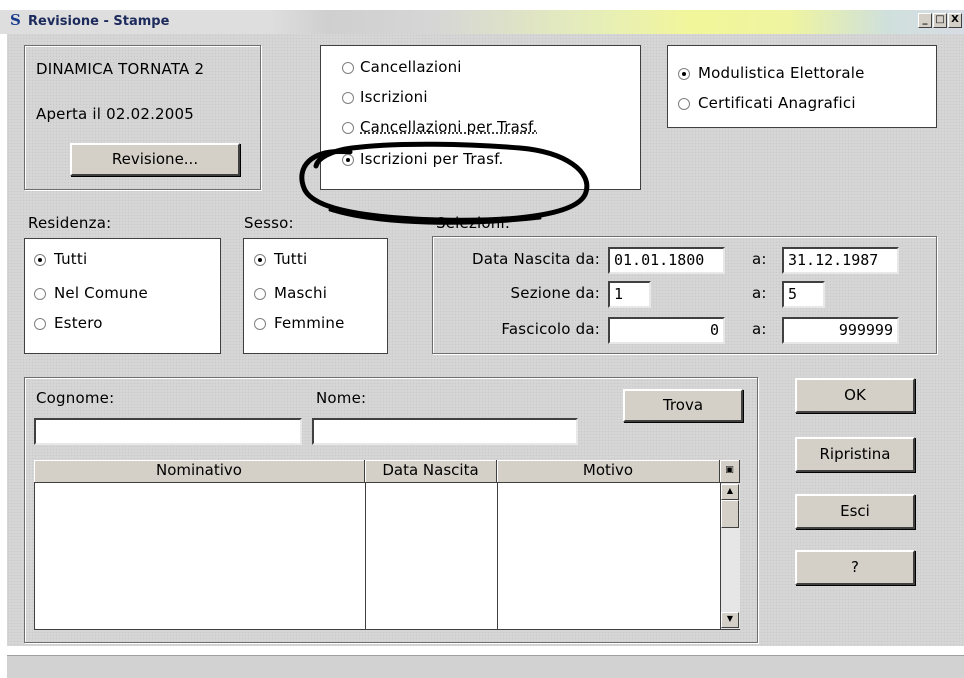  I want to click on data-nascita-from-input: 01.01.1800, so click(666, 260).